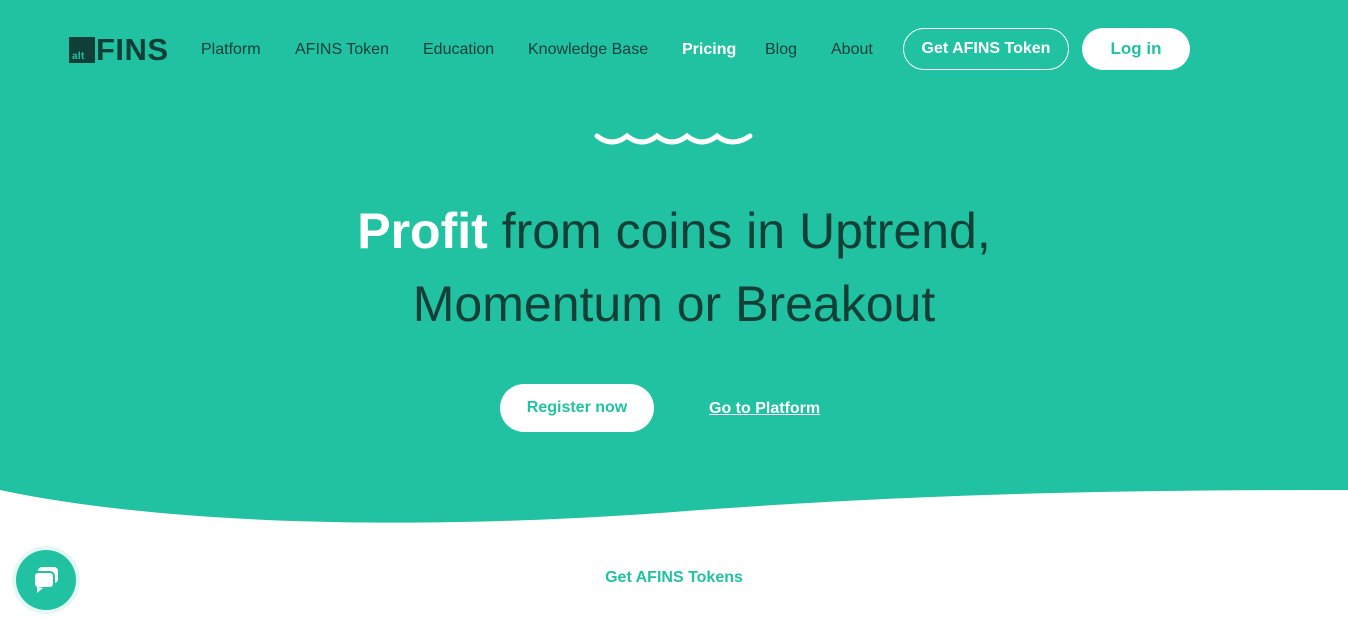  Describe the element at coordinates (132, 49) in the screenshot. I see `logo-wordmark: FINS` at that location.